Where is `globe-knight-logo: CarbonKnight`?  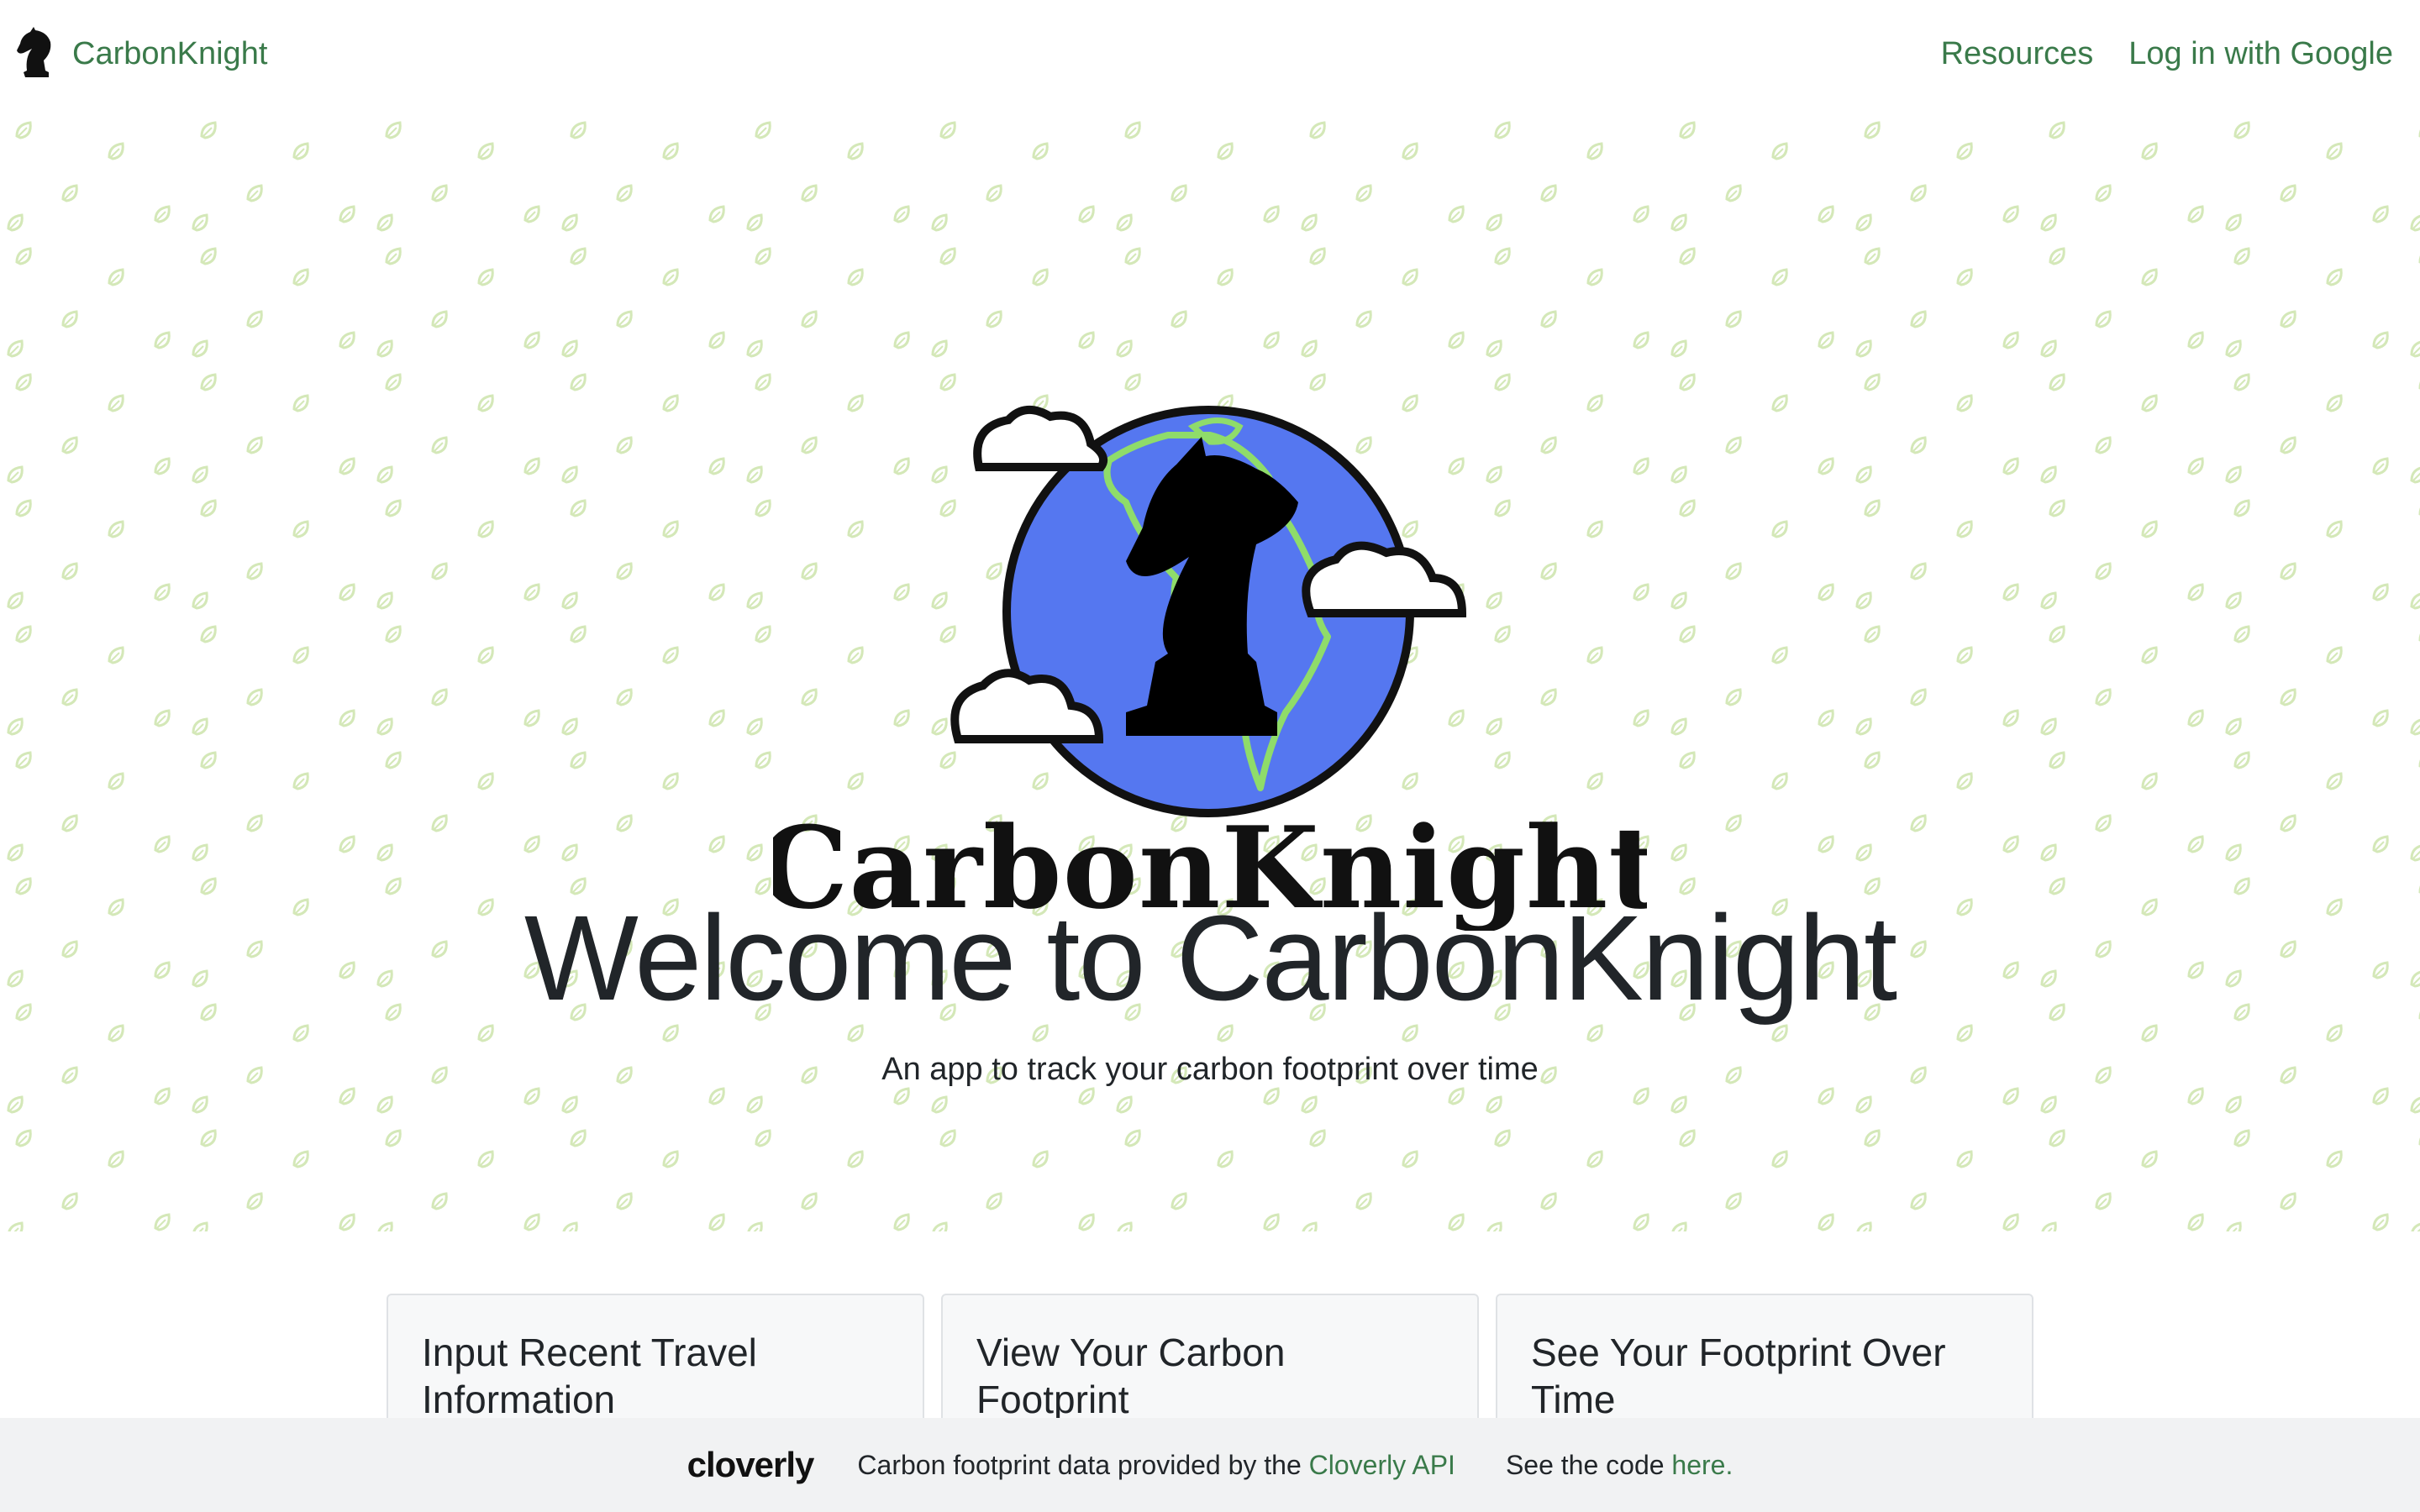 globe-knight-logo: CarbonKnight is located at coordinates (1210, 668).